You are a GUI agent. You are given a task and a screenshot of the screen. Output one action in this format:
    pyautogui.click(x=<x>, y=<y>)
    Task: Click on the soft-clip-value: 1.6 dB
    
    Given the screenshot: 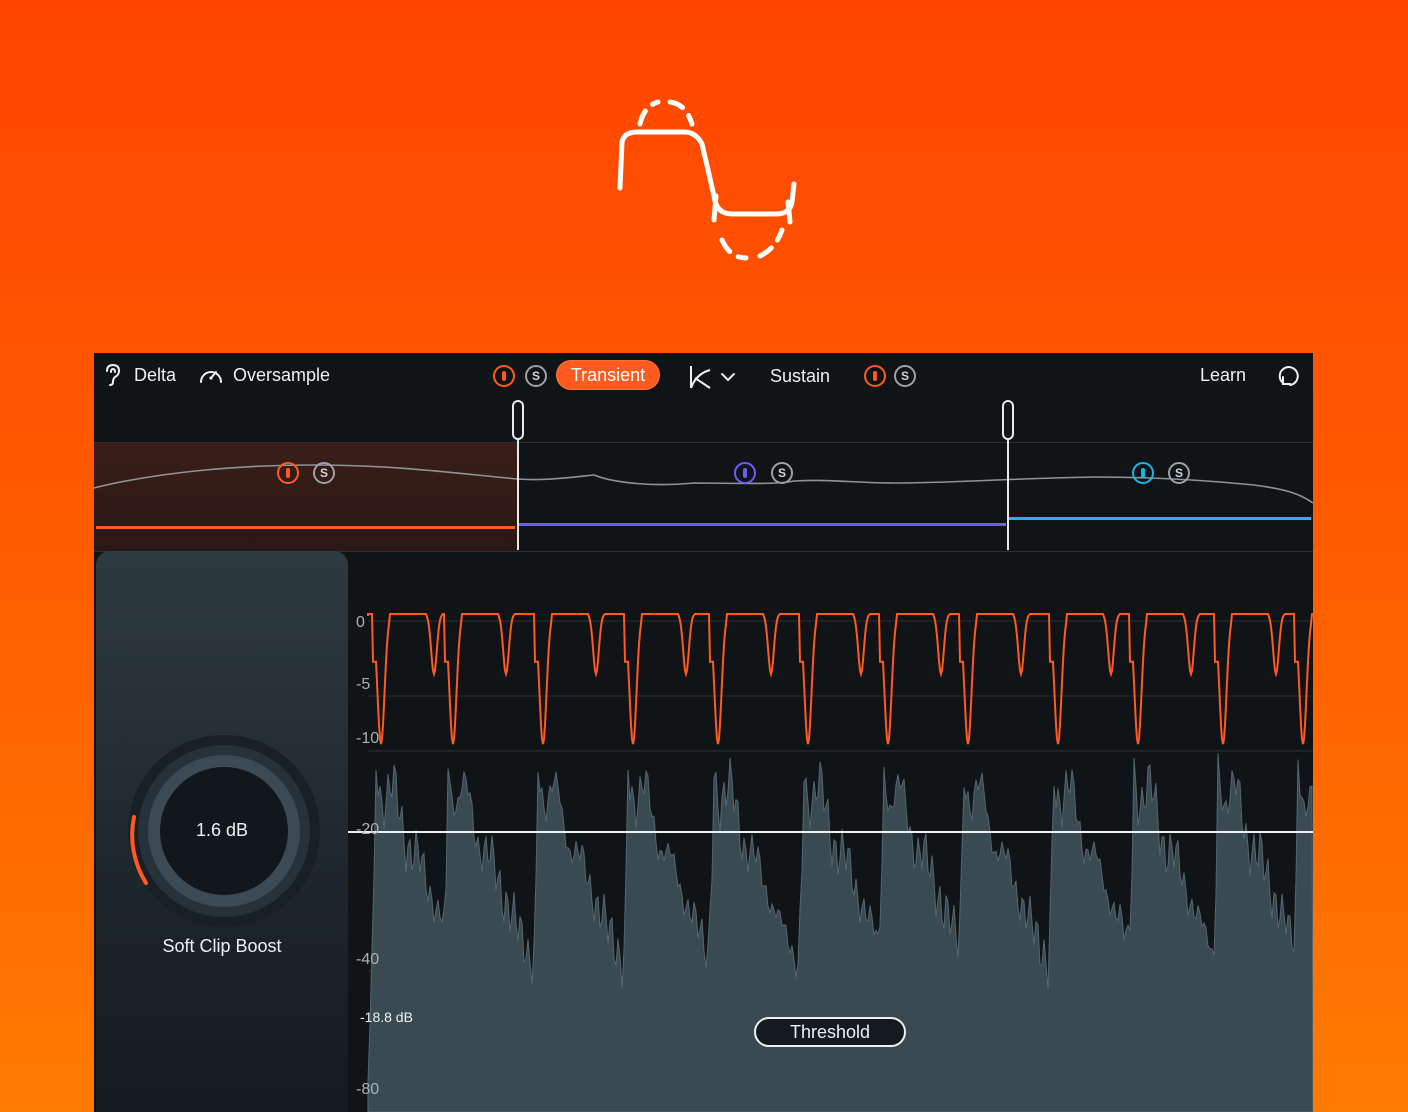 What is the action you would take?
    pyautogui.click(x=222, y=830)
    